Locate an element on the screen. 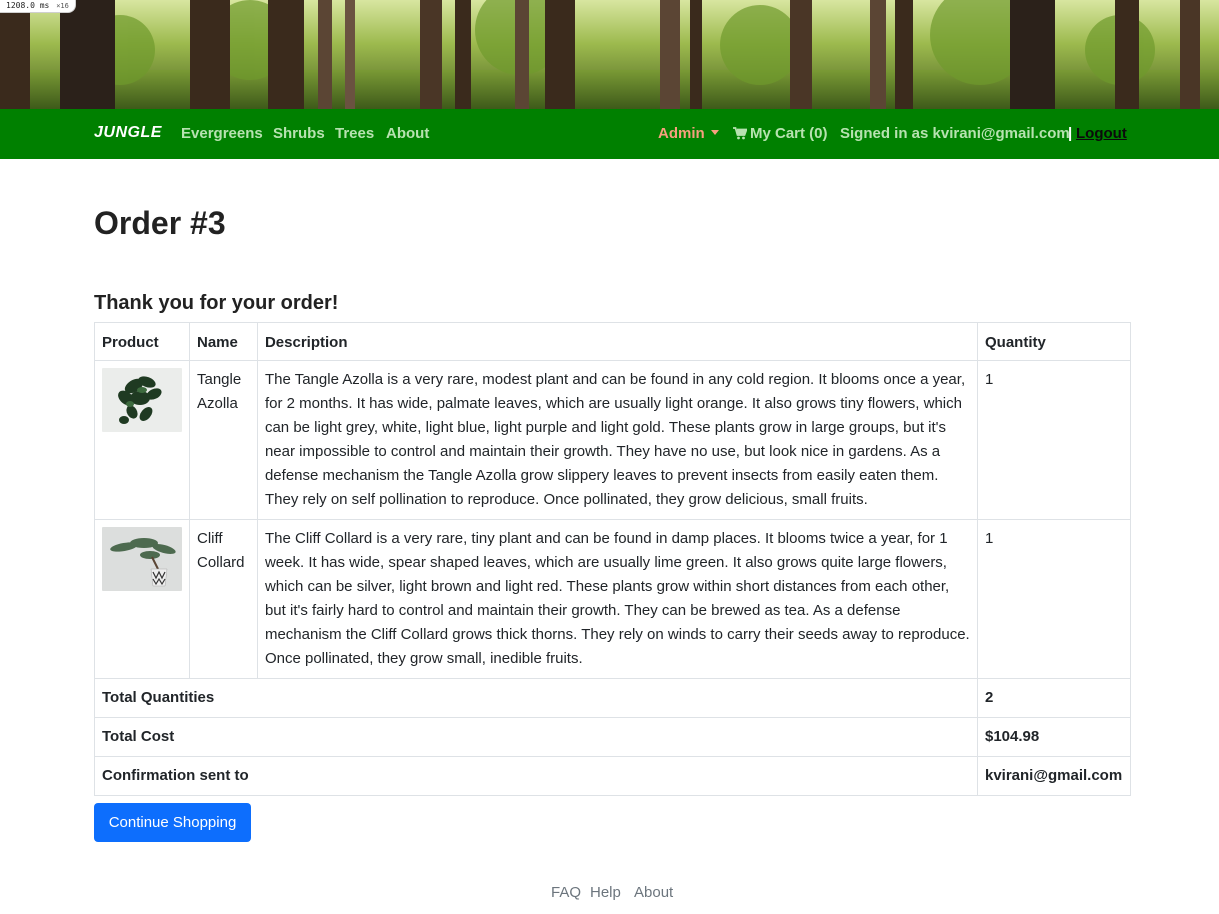 This screenshot has width=1219, height=914. cart-icon is located at coordinates (740, 133).